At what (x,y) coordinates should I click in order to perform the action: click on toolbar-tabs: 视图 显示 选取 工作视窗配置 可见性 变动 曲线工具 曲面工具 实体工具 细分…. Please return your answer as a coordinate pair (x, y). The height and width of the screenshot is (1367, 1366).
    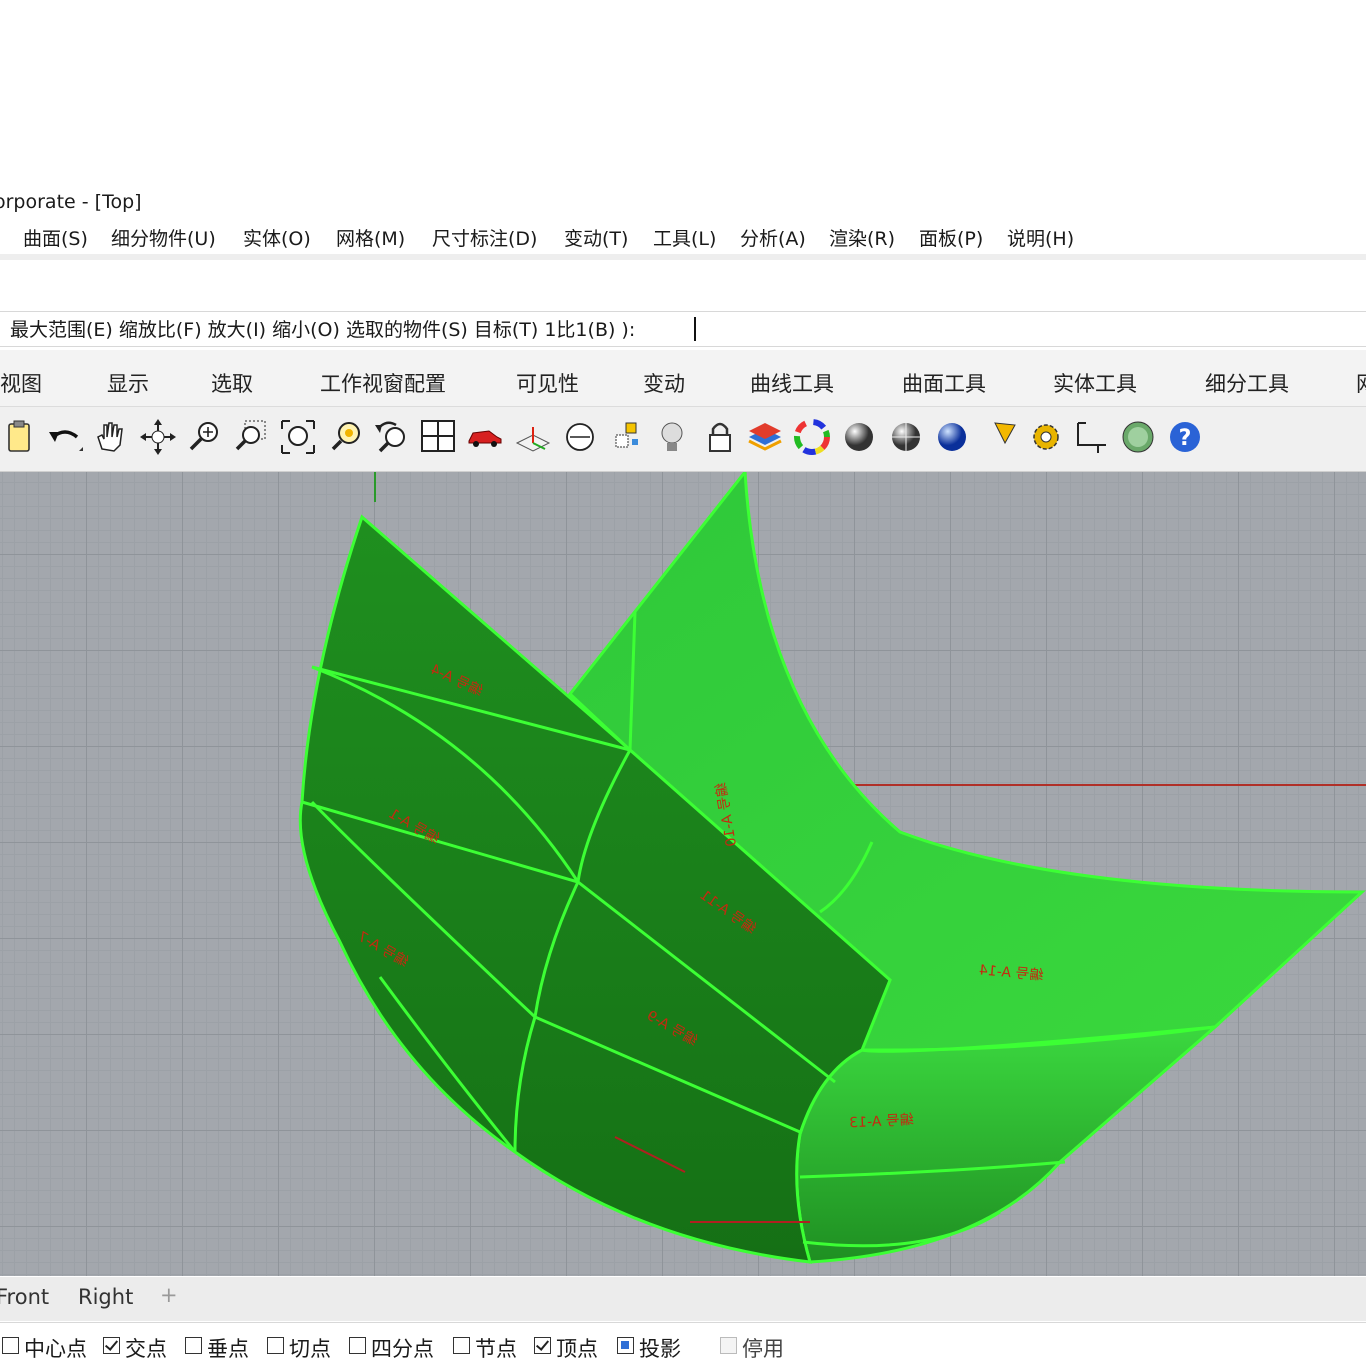
    Looking at the image, I should click on (683, 378).